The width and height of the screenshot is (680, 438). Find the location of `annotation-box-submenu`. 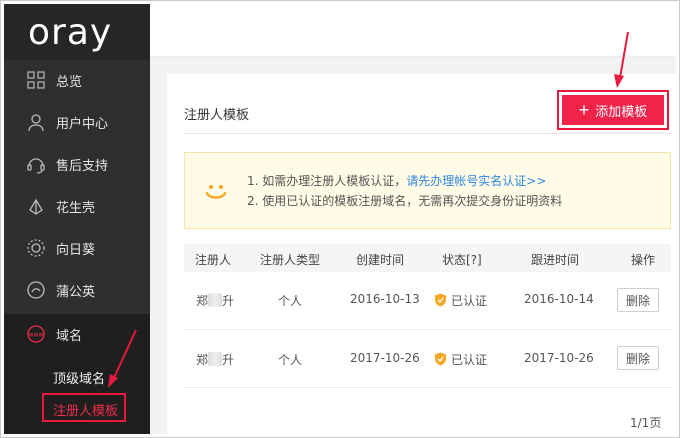

annotation-box-submenu is located at coordinates (84, 407).